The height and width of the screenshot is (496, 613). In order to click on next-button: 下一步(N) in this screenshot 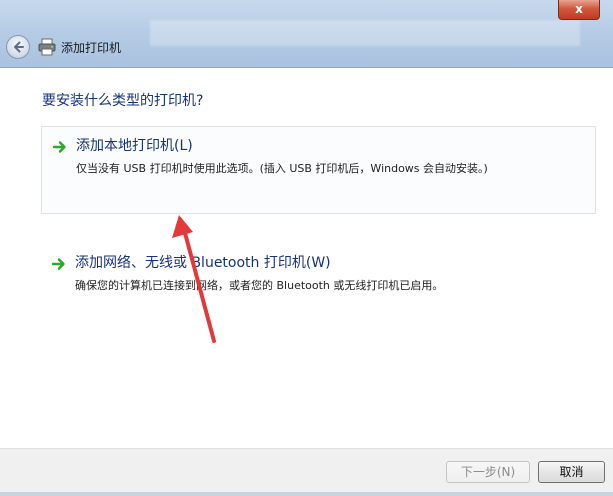, I will do `click(488, 472)`.